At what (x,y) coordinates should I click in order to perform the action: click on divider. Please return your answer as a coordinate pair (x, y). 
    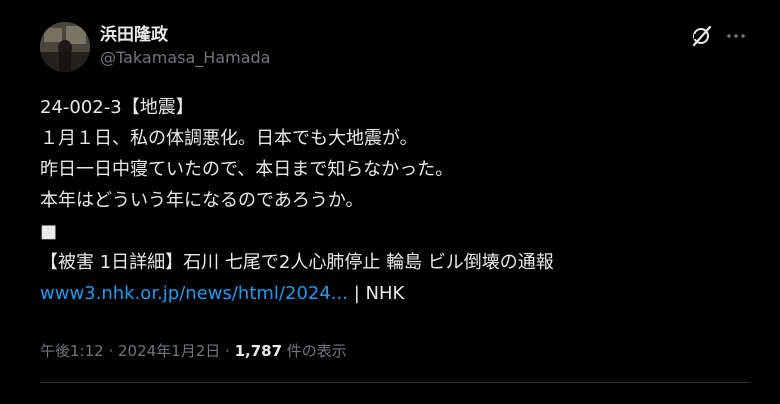
    Looking at the image, I should click on (395, 382).